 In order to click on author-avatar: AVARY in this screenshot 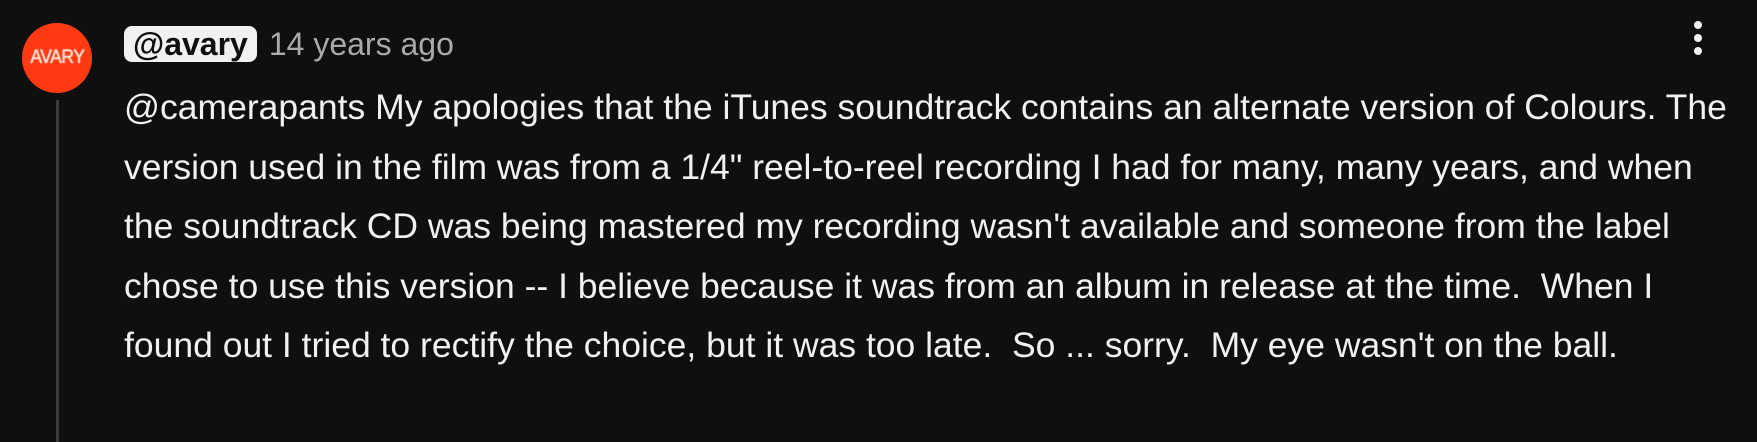, I will do `click(57, 58)`.